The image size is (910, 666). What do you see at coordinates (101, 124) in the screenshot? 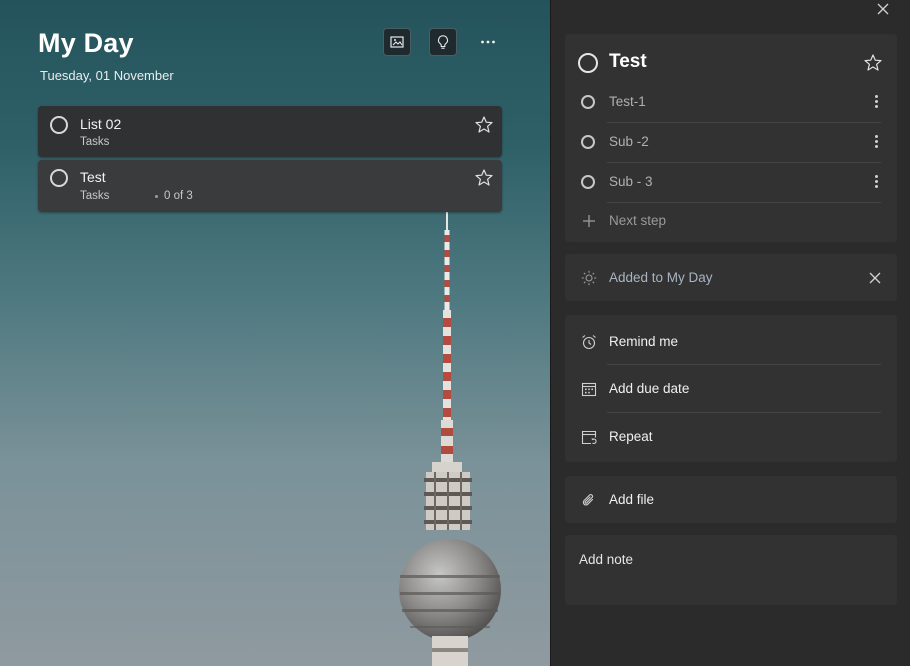
I see `task-name: List 02` at bounding box center [101, 124].